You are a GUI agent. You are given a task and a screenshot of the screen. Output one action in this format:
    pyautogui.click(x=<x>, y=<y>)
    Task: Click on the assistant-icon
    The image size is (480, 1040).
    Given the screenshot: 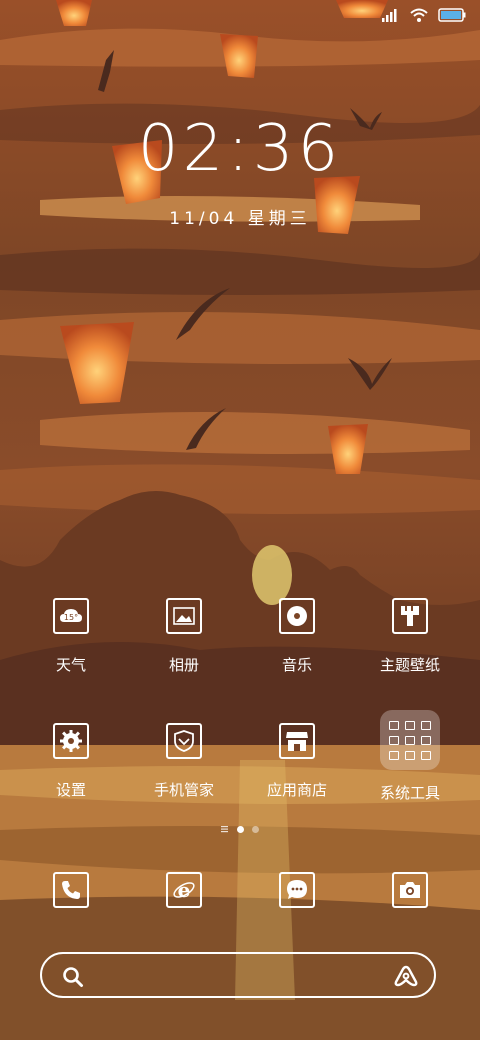 What is the action you would take?
    pyautogui.click(x=406, y=976)
    